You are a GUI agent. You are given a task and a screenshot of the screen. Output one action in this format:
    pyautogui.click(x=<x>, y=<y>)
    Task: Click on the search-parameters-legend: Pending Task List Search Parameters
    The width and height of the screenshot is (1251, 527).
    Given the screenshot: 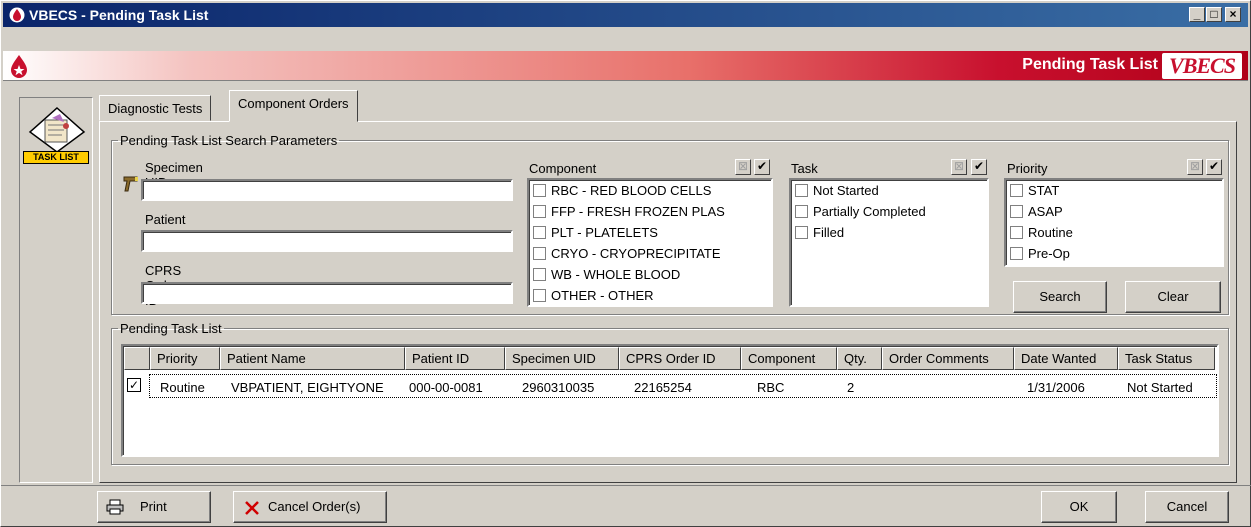 What is the action you would take?
    pyautogui.click(x=229, y=140)
    